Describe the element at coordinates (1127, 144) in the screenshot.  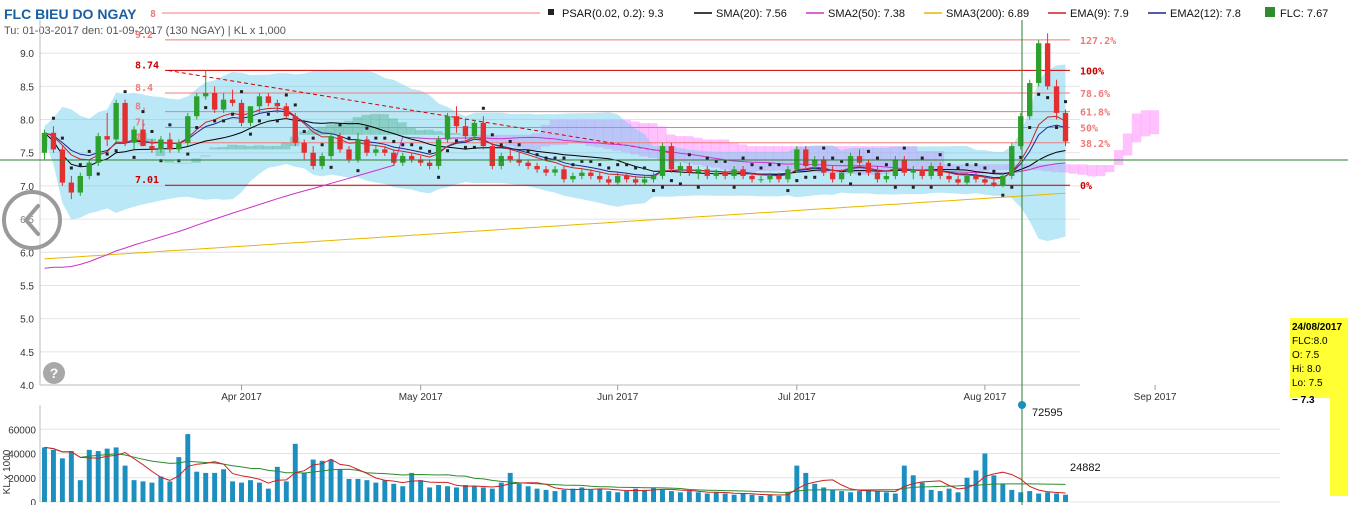
I see `cloud-segment` at that location.